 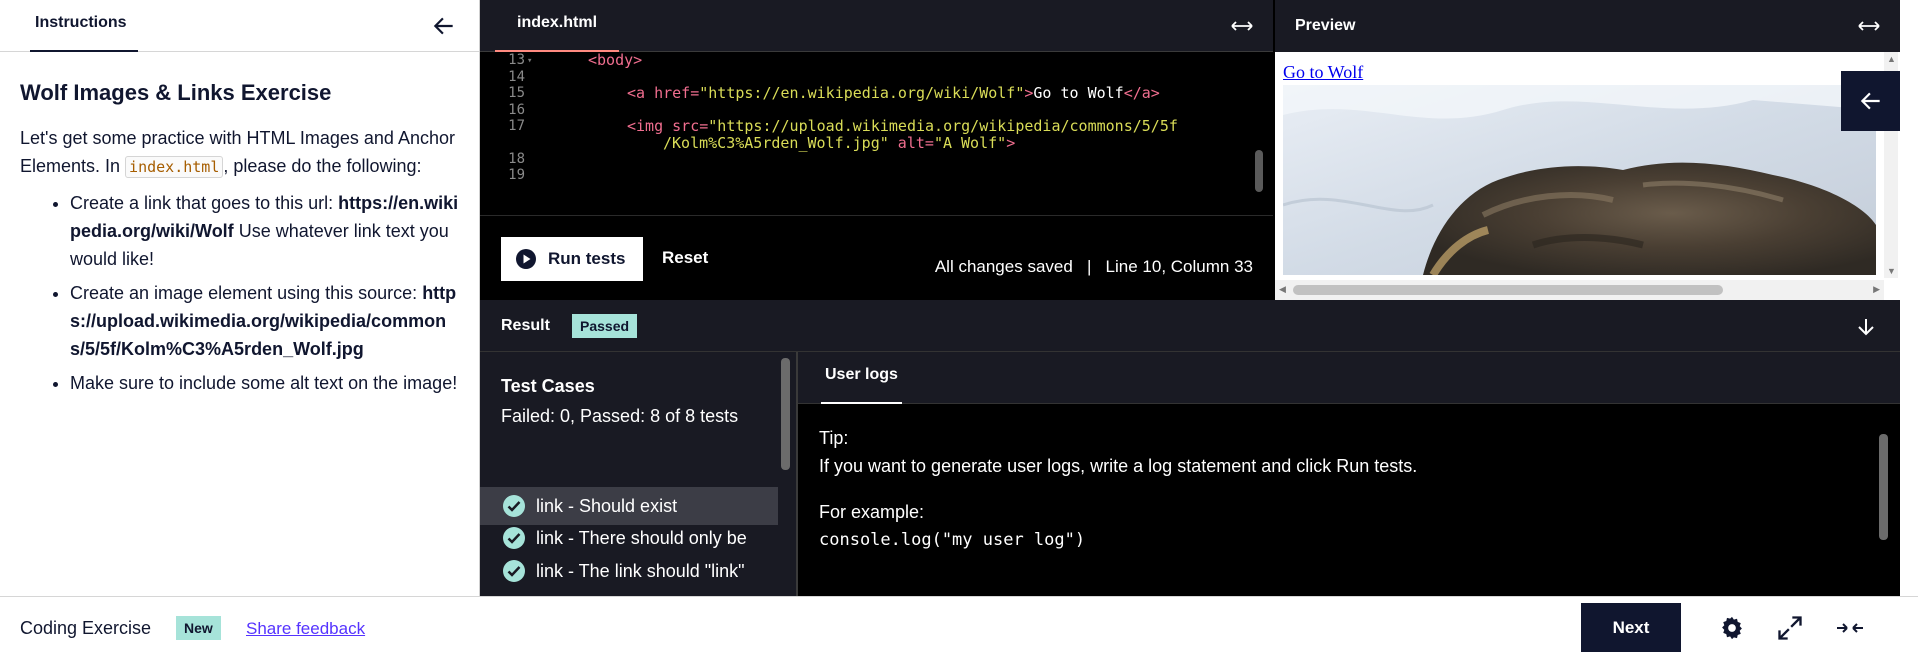 I want to click on editor-status: All changes saved | Line 10, Column 33, so click(x=1093, y=266).